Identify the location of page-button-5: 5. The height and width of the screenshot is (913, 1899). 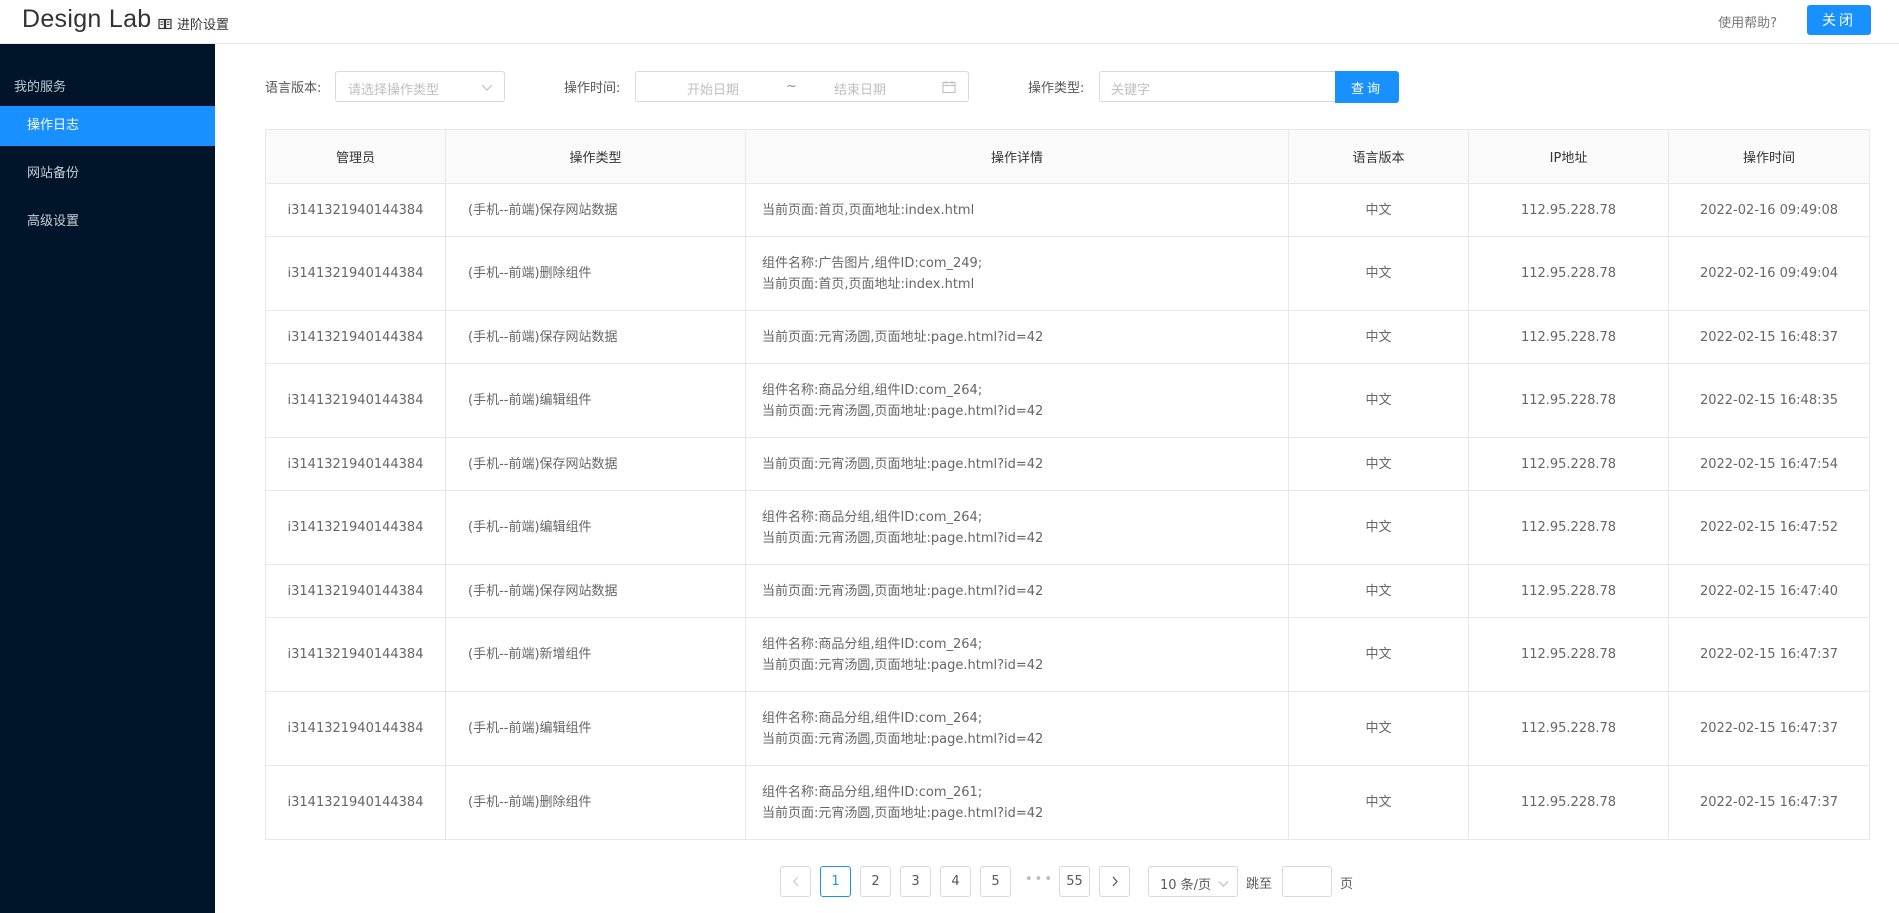
(995, 881).